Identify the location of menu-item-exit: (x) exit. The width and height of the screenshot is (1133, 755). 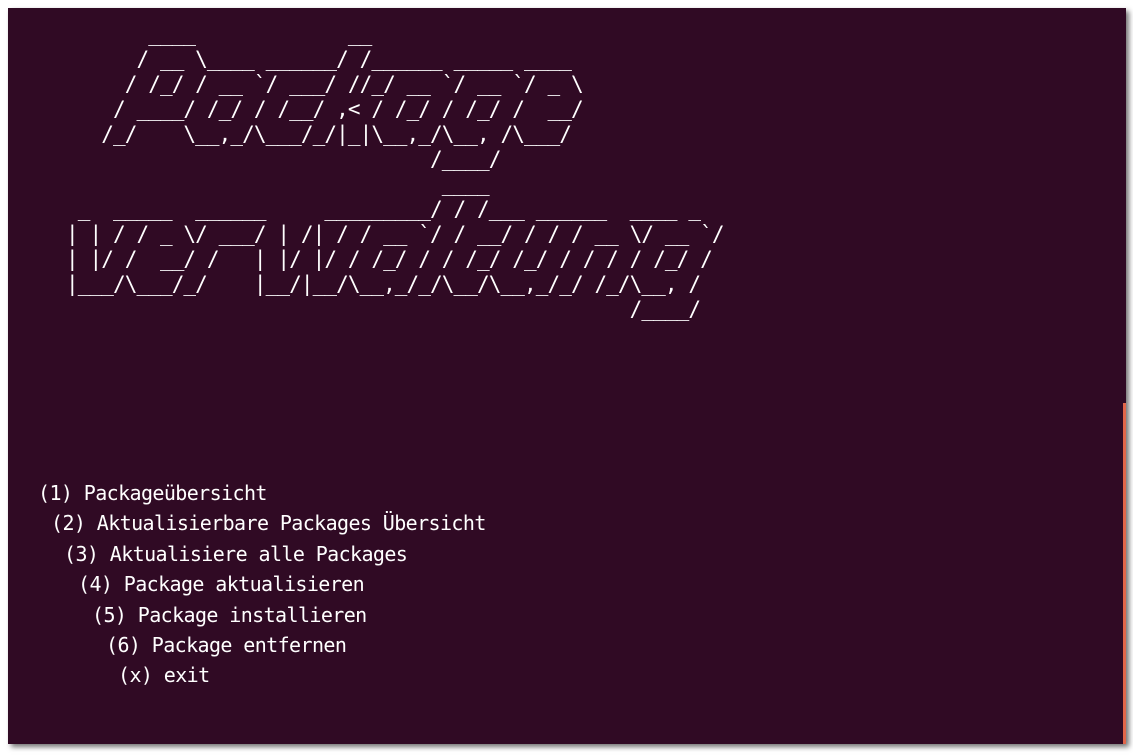
(164, 675).